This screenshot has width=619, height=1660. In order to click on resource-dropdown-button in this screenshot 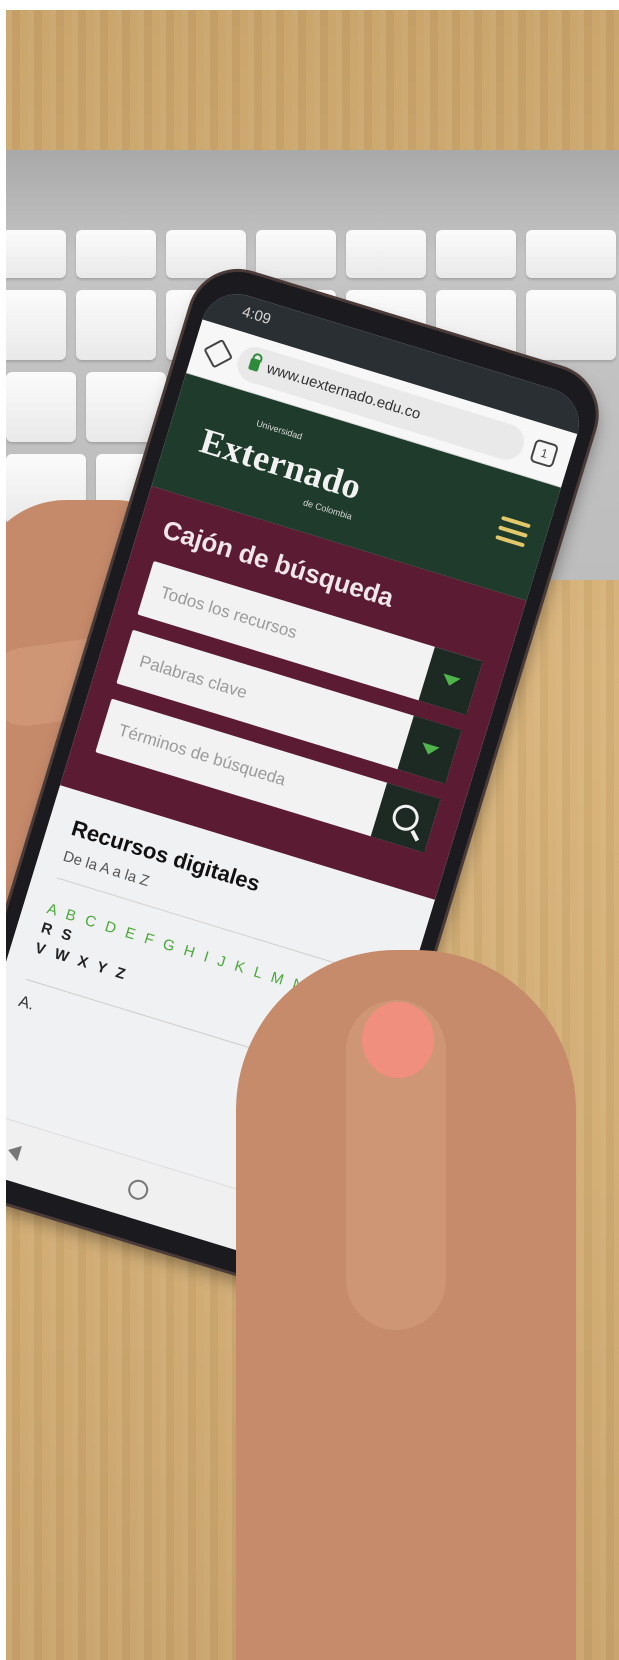, I will do `click(450, 680)`.